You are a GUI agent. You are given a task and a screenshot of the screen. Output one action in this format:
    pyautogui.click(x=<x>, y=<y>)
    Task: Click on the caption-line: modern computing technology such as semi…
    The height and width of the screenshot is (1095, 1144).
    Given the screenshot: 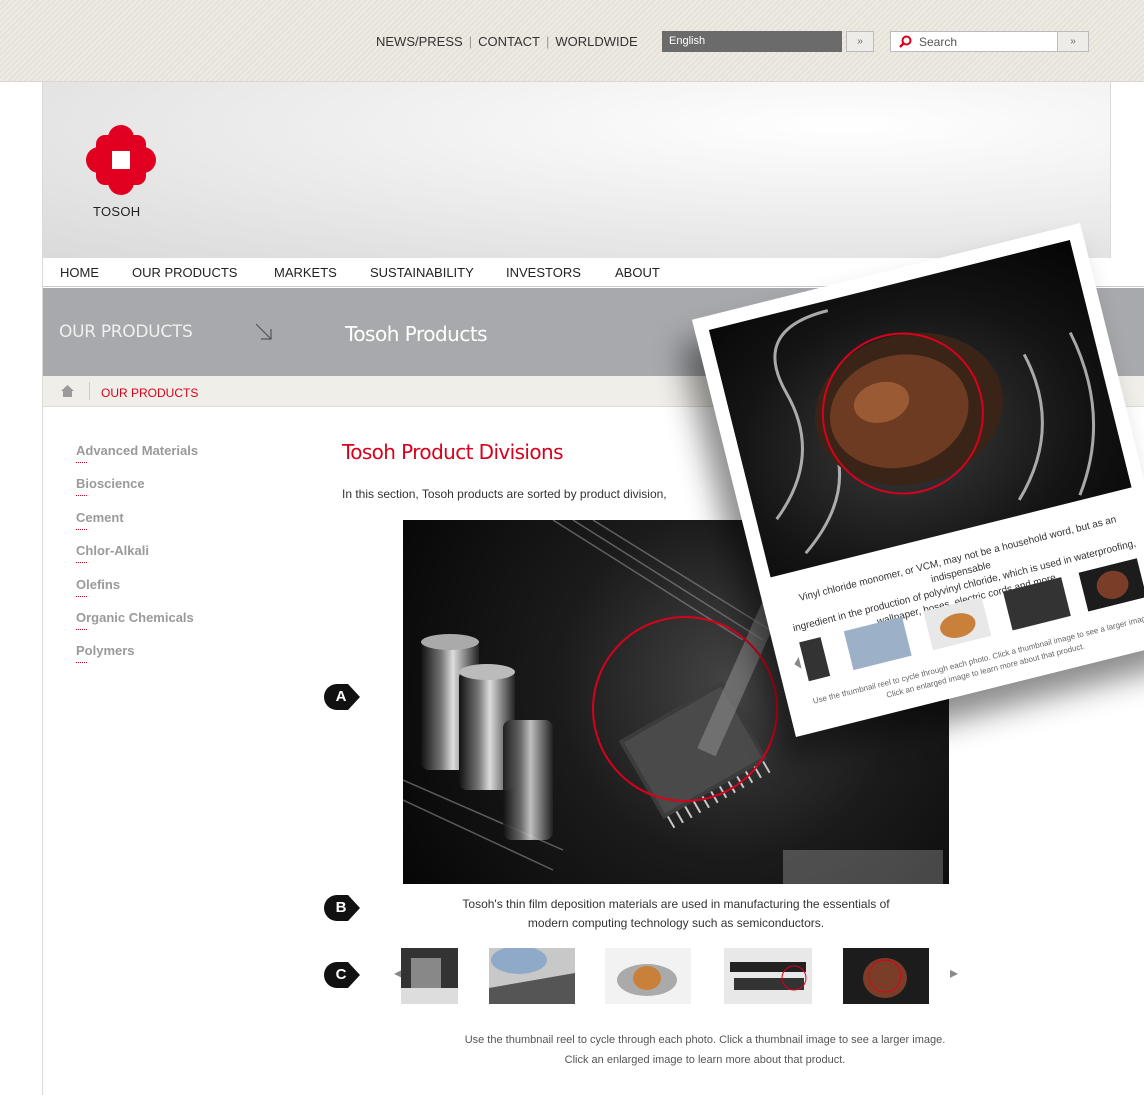 What is the action you would take?
    pyautogui.click(x=676, y=923)
    